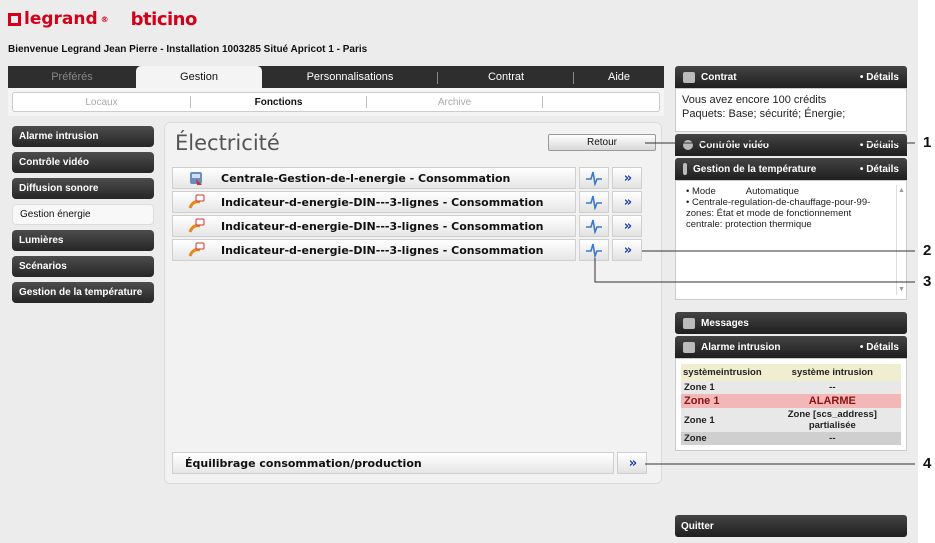  Describe the element at coordinates (927, 281) in the screenshot. I see `callout-3: 3` at that location.